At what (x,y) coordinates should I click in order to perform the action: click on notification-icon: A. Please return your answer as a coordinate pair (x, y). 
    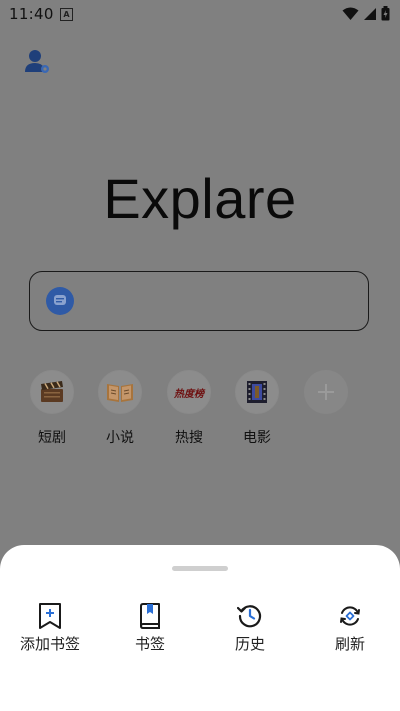
    Looking at the image, I should click on (66, 14).